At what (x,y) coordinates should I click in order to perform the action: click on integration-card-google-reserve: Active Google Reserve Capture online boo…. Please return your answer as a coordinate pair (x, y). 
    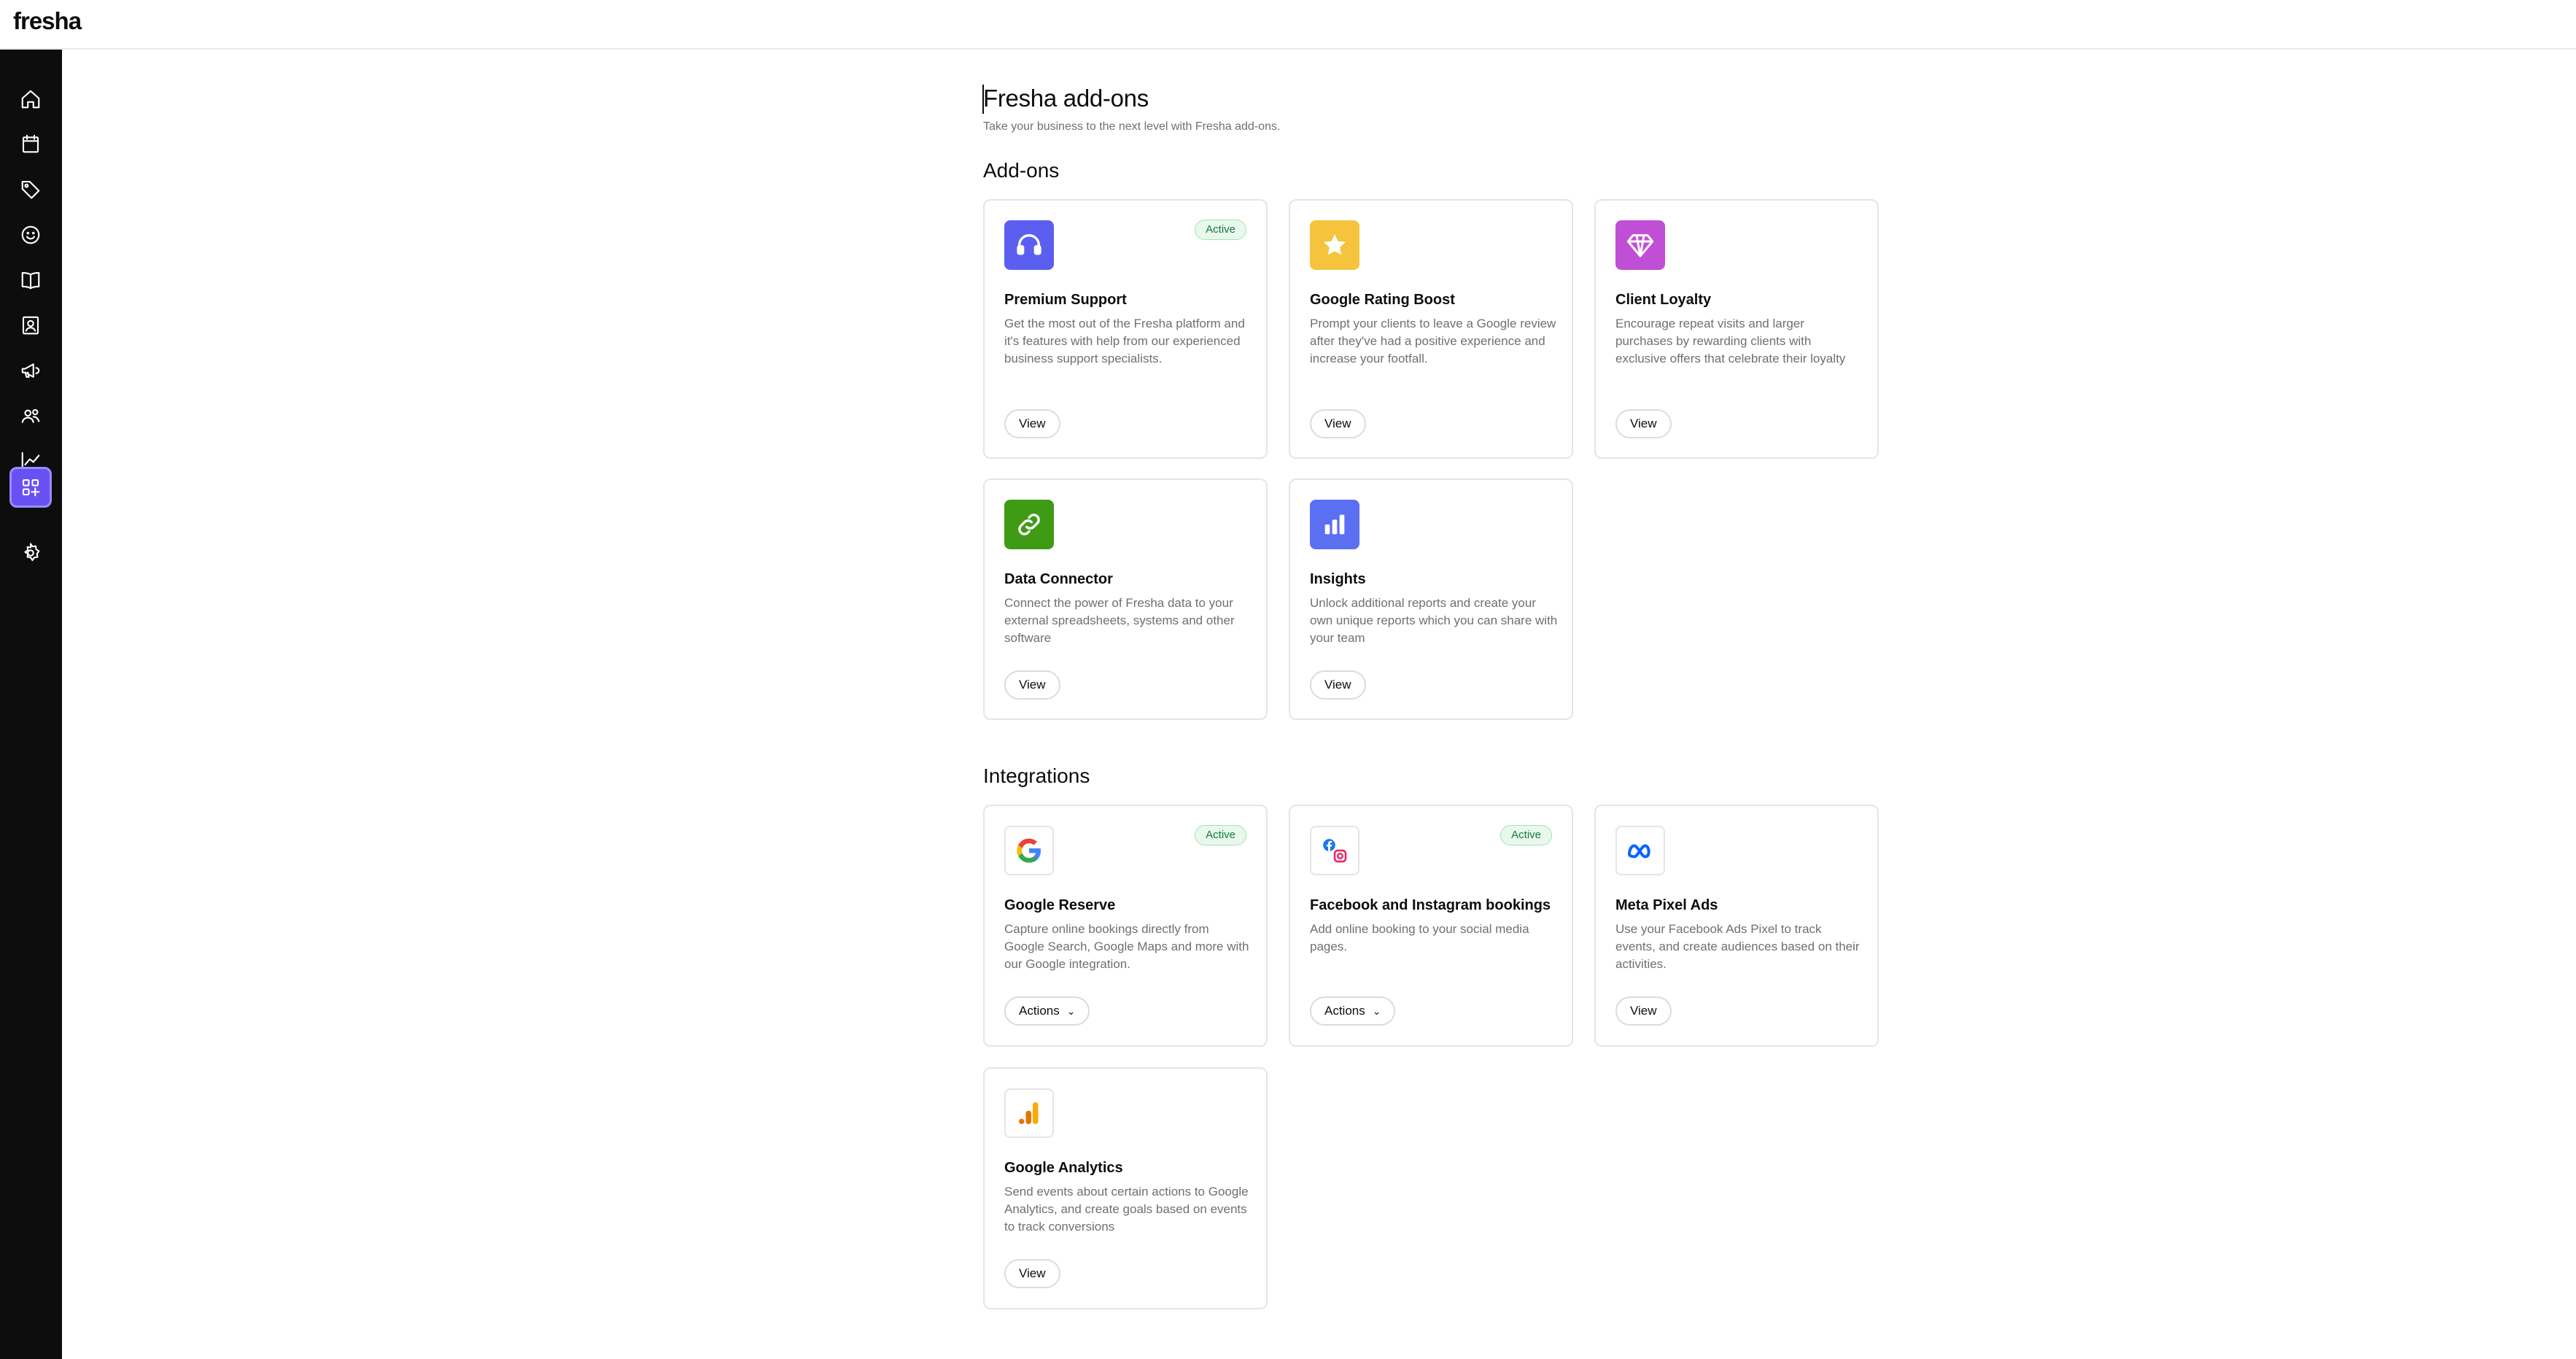
    Looking at the image, I should click on (1125, 926).